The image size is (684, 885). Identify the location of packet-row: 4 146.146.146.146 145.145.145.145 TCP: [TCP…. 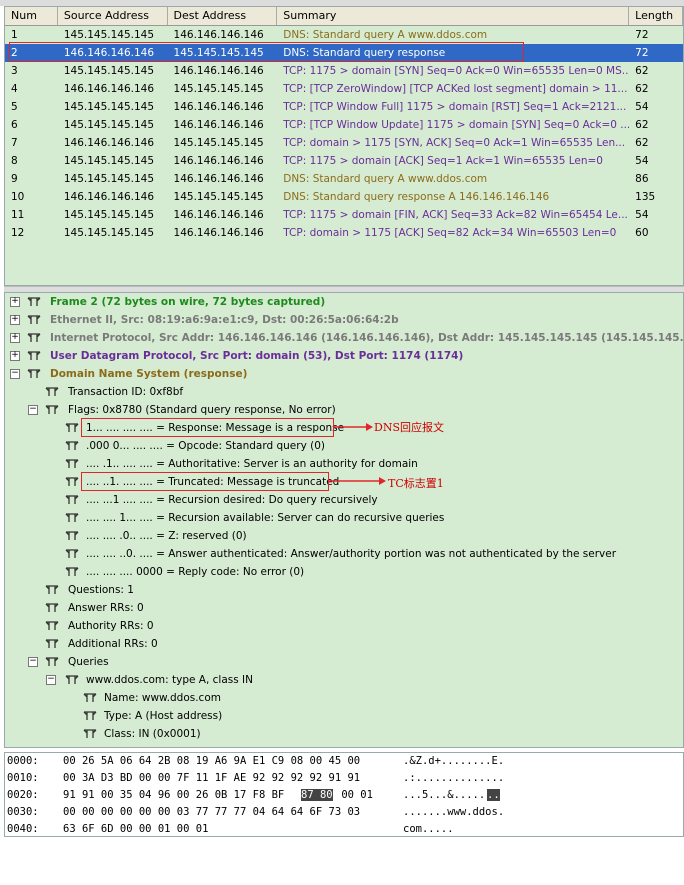
(344, 89).